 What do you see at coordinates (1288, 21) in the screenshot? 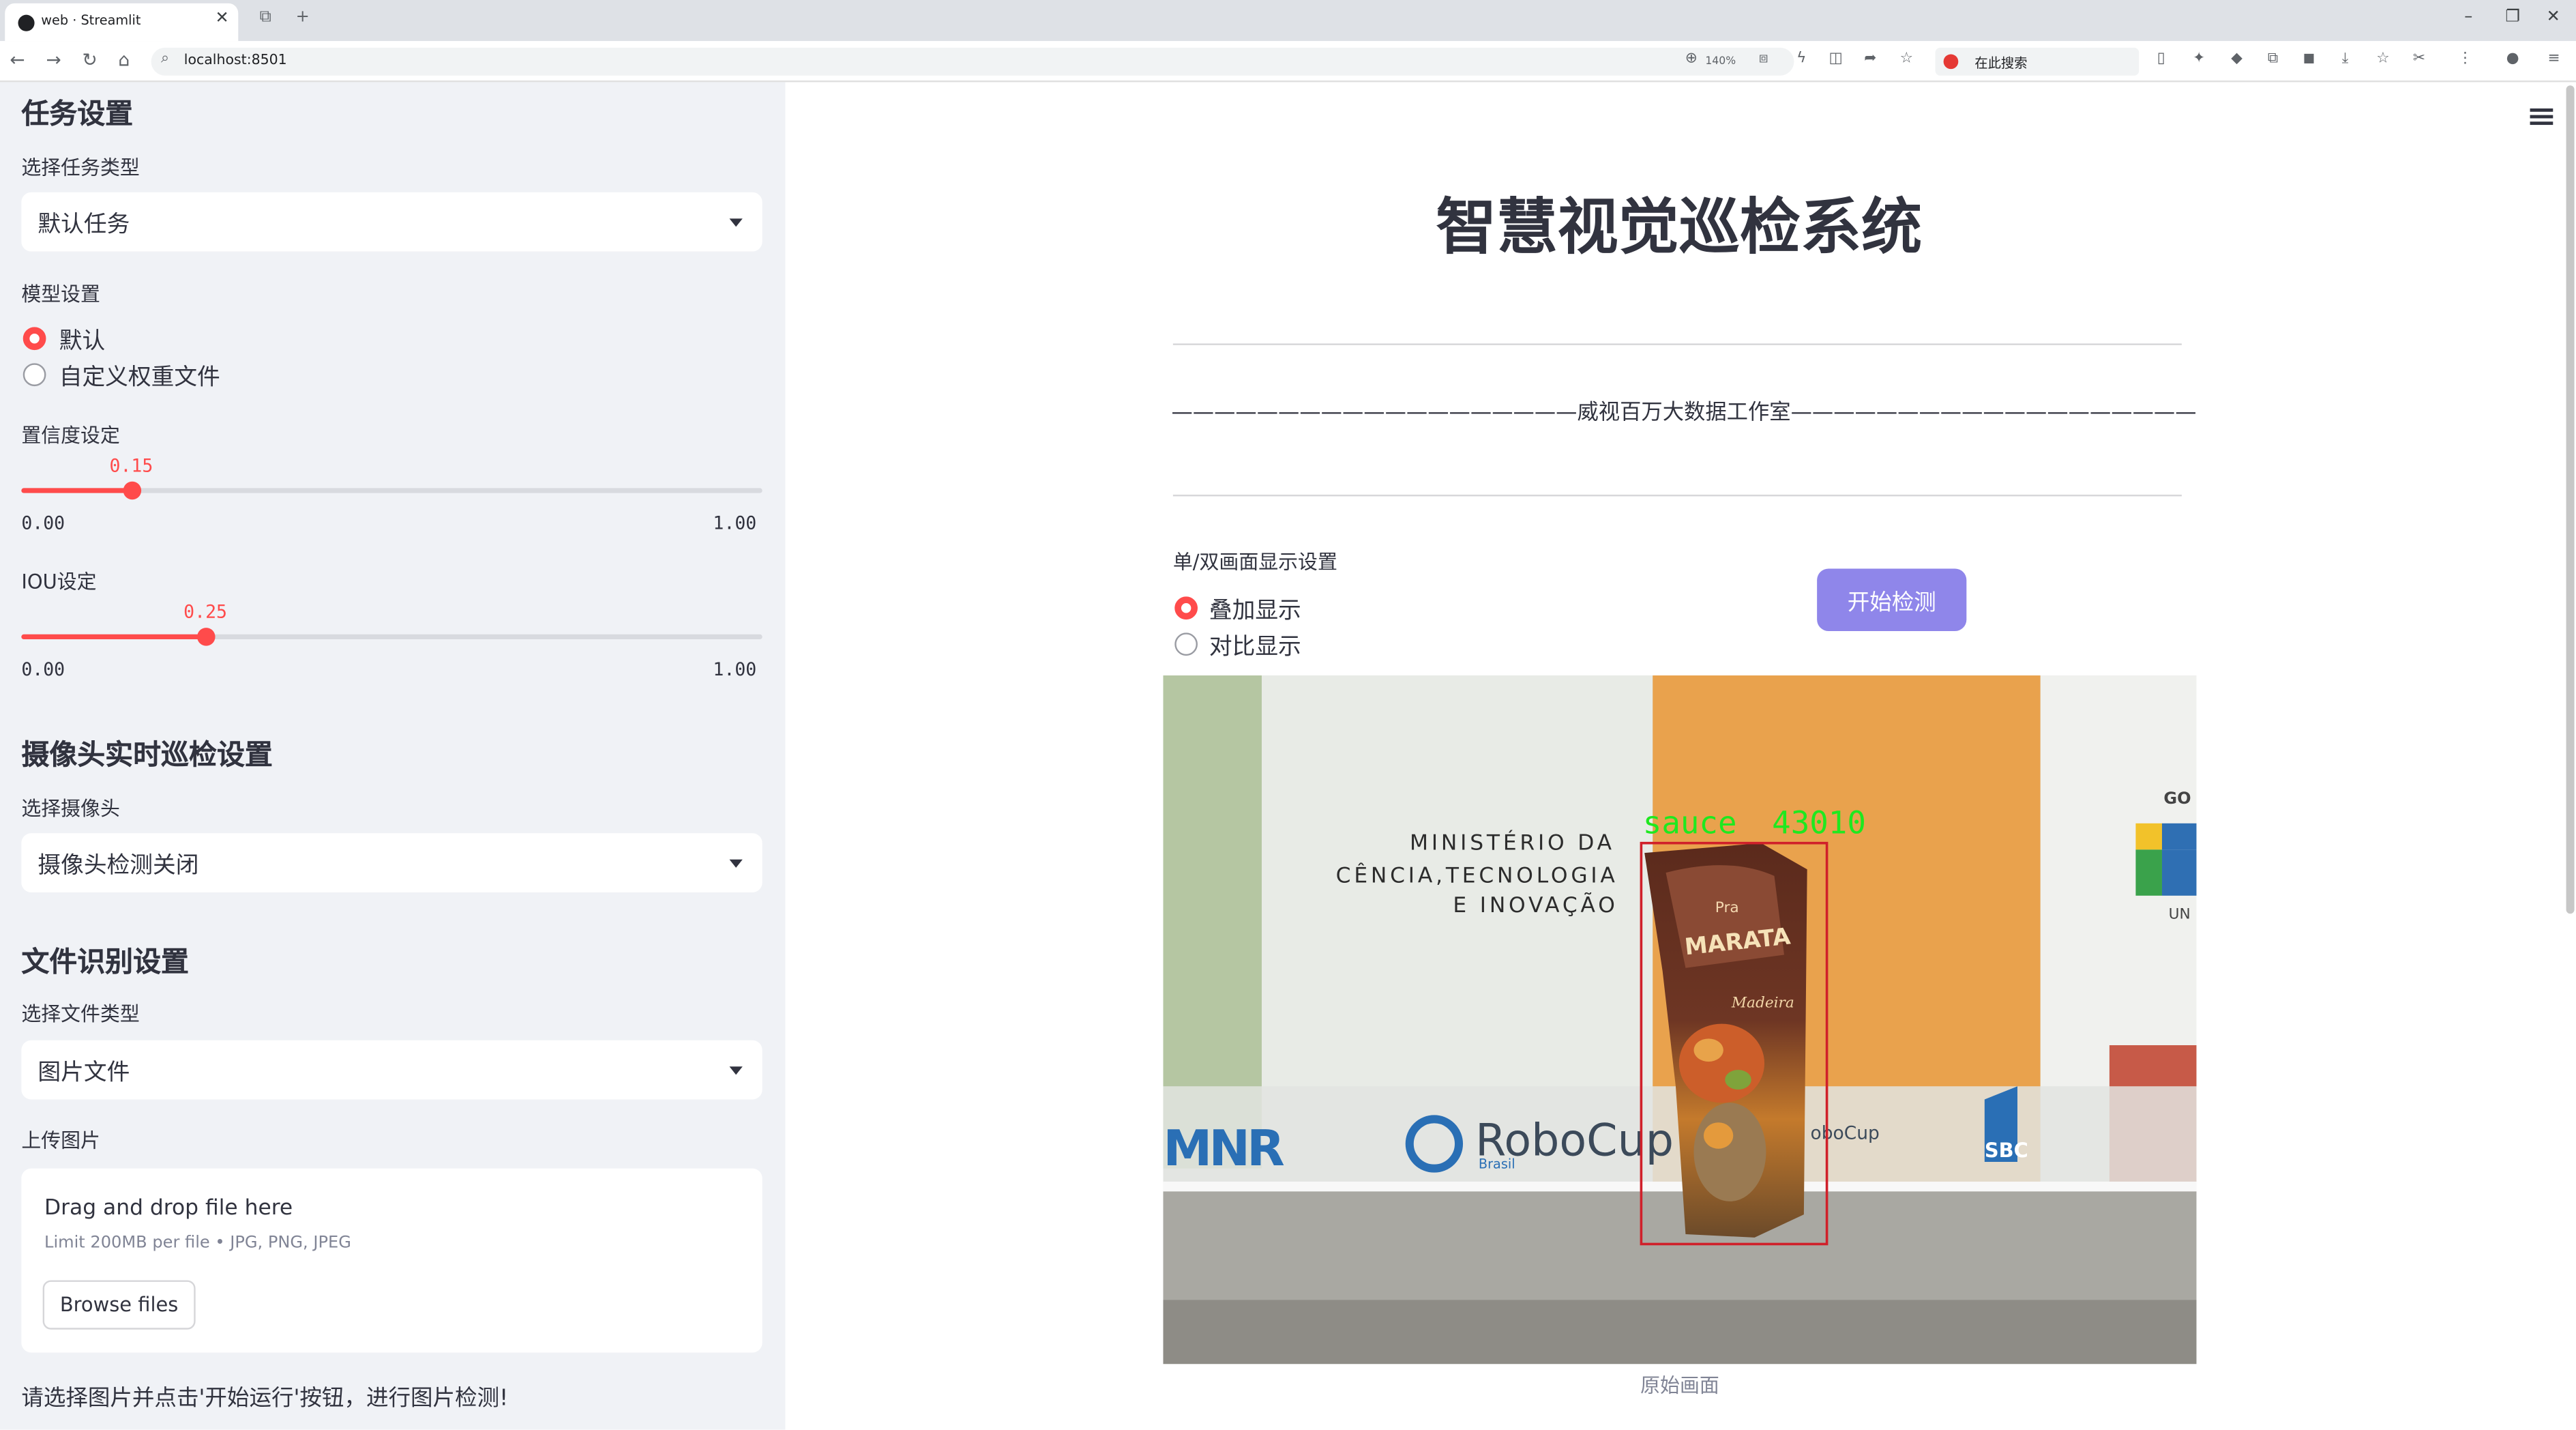
I see `browser-tab-bar: web · Streamlit ✕ ⧉ + – ❐ ✕` at bounding box center [1288, 21].